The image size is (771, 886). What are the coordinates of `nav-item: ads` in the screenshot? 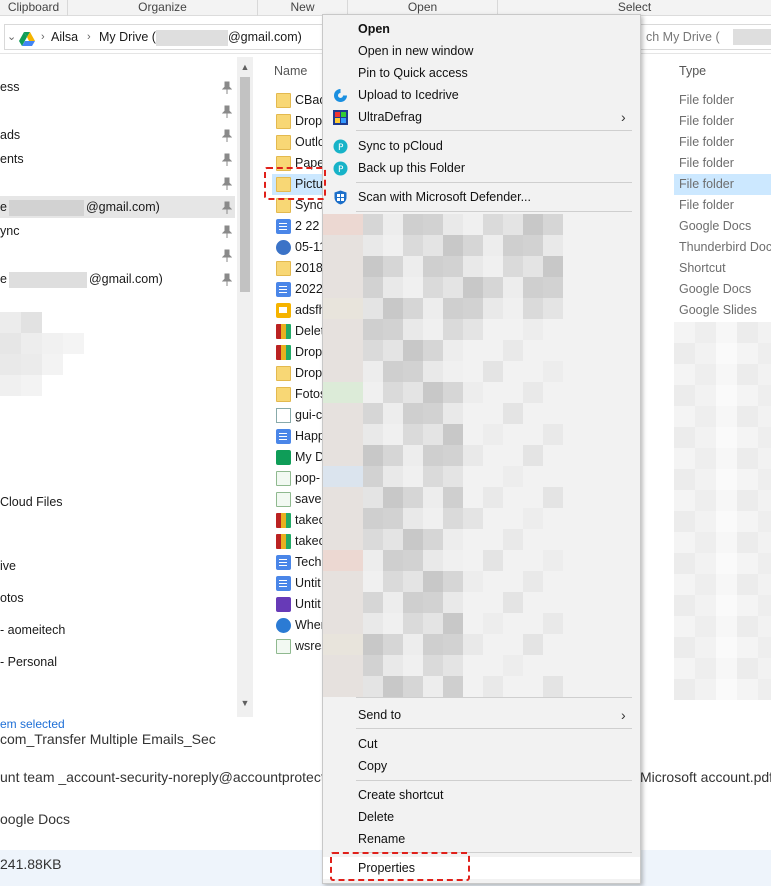 It's located at (117, 135).